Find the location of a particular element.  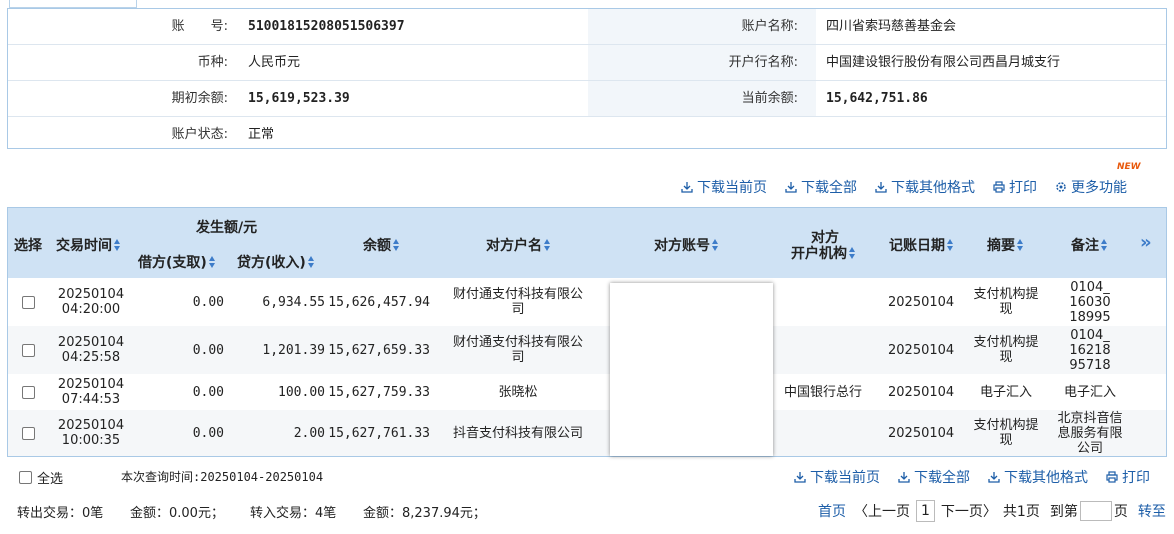

credit-cell: 1,201.39 is located at coordinates (293, 350).